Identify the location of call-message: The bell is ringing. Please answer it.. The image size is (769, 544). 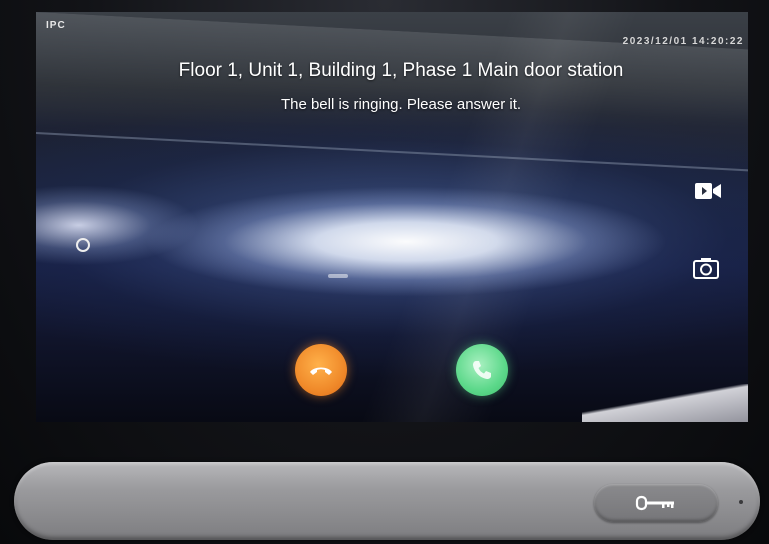
(401, 104).